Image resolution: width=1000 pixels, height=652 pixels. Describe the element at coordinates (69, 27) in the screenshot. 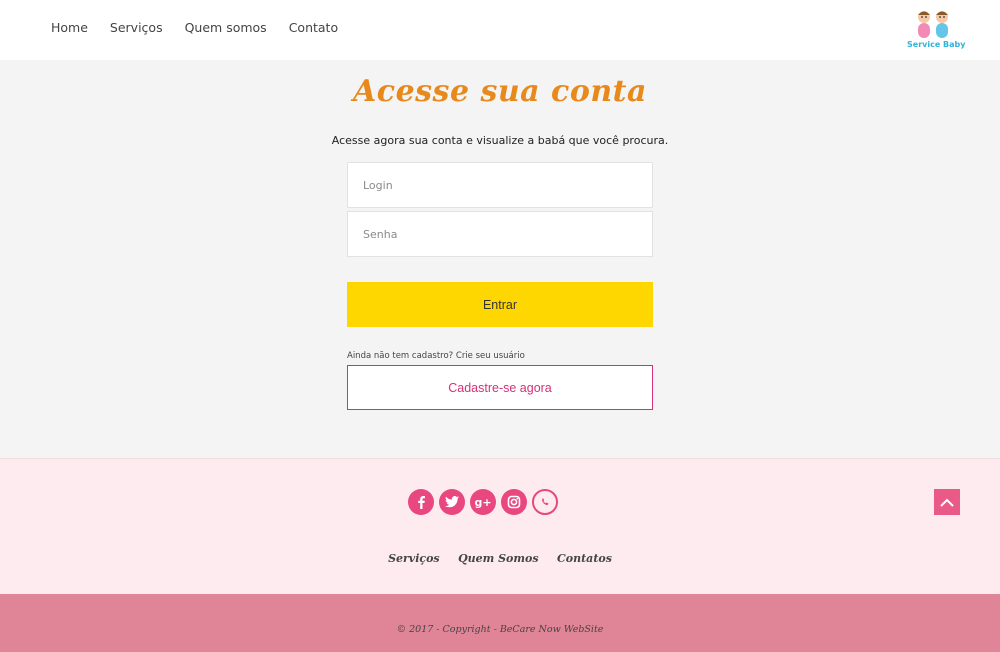

I see `nav-home: Home` at that location.